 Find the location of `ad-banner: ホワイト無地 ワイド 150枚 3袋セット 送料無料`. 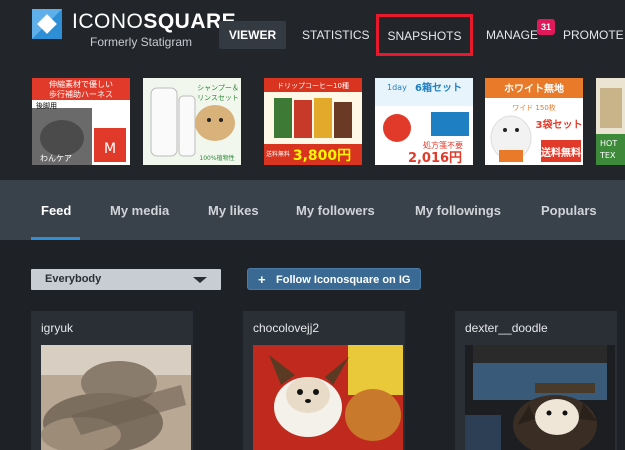

ad-banner: ホワイト無地 ワイド 150枚 3袋セット 送料無料 is located at coordinates (534, 121).